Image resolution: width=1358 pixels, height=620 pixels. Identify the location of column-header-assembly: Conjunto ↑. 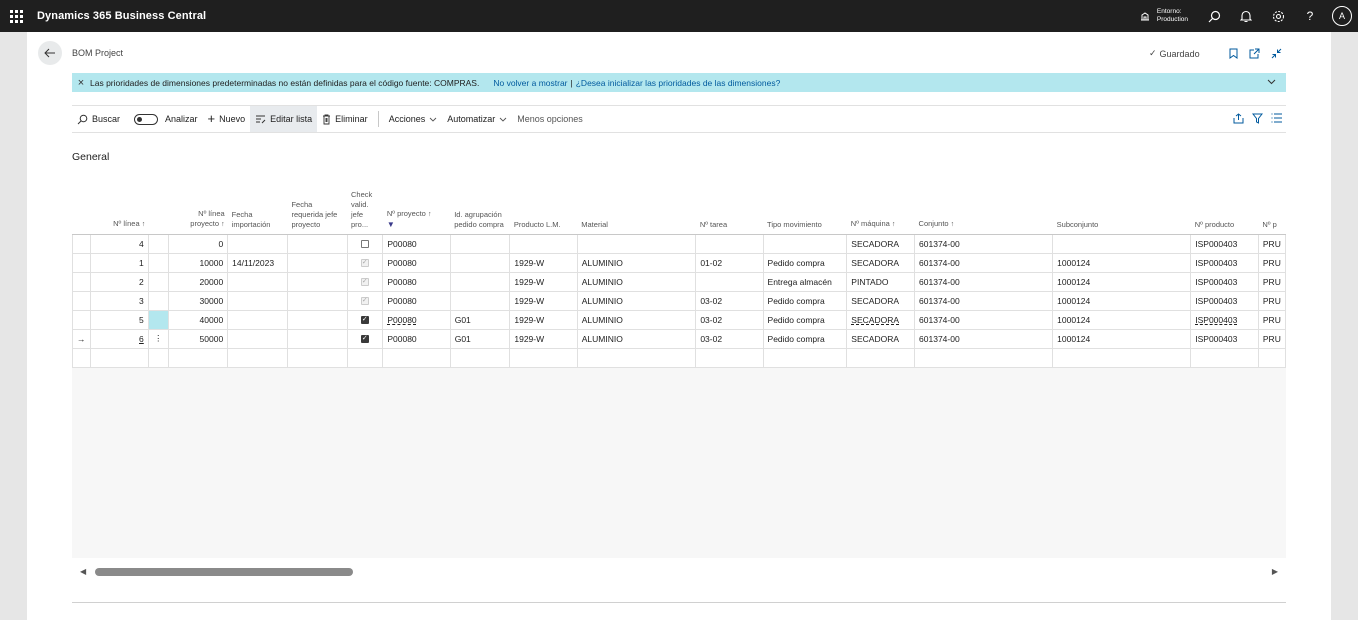
(983, 206).